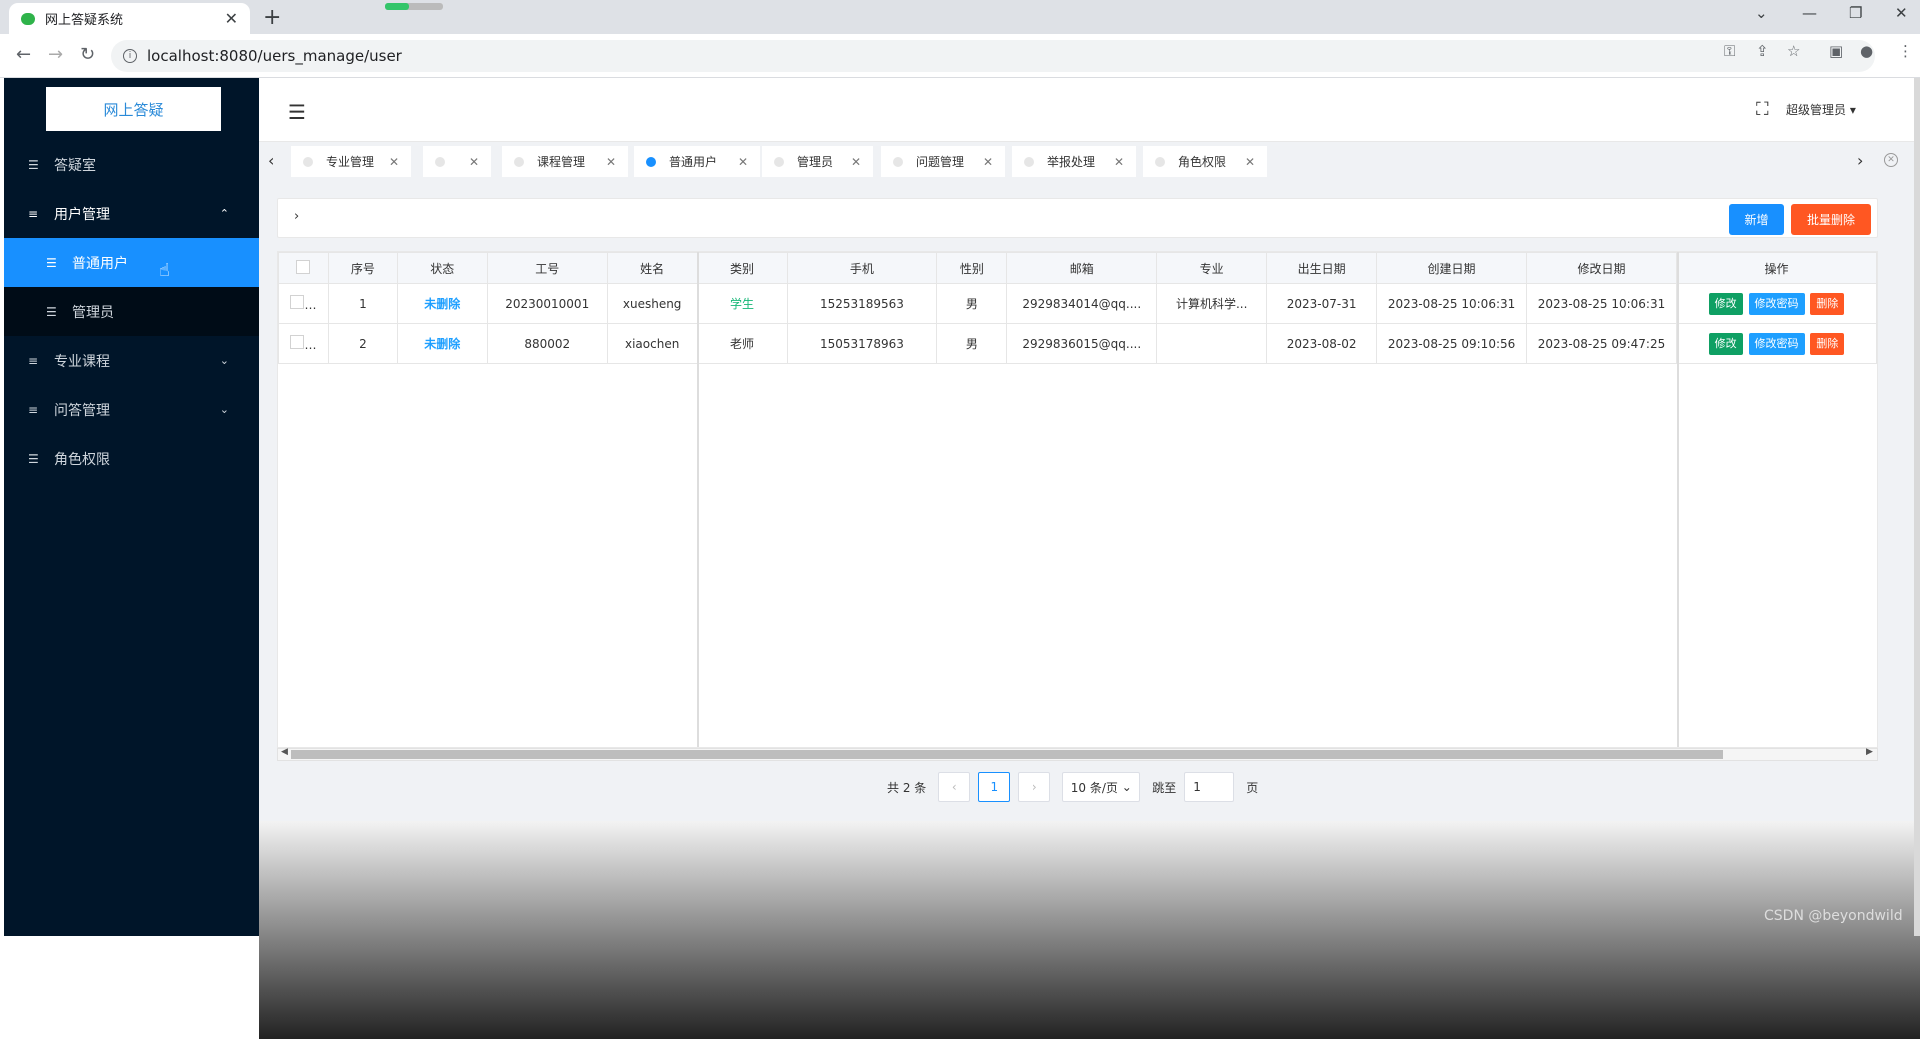 The height and width of the screenshot is (1039, 1920). Describe the element at coordinates (224, 409) in the screenshot. I see `chevron-down-icon: ⌄` at that location.